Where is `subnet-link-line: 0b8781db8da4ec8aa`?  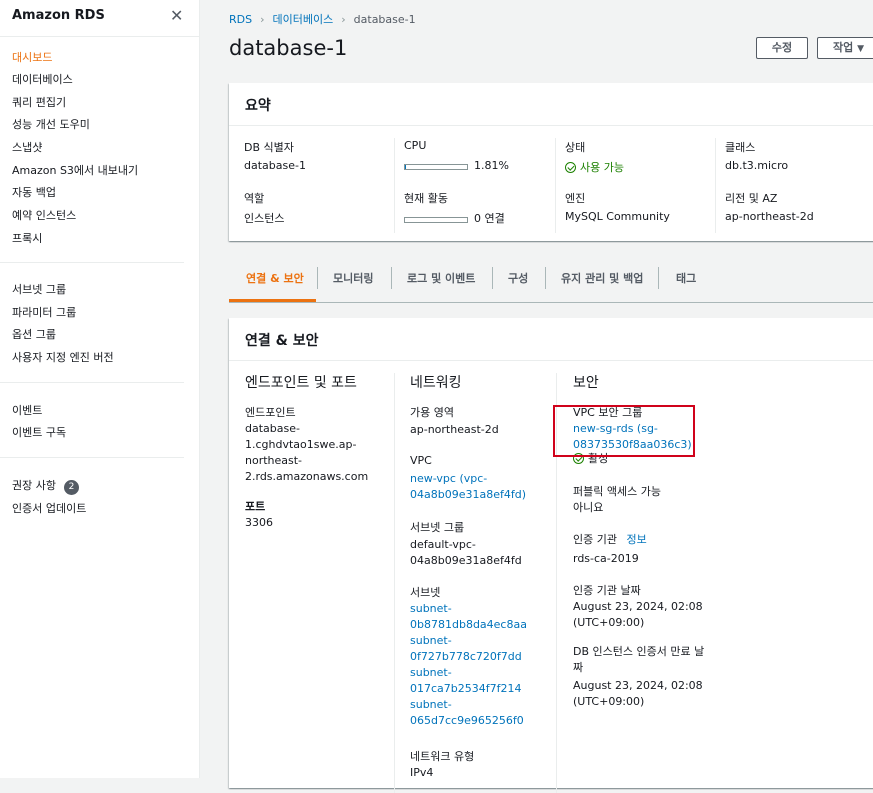
subnet-link-line: 0b8781db8da4ec8aa is located at coordinates (468, 625).